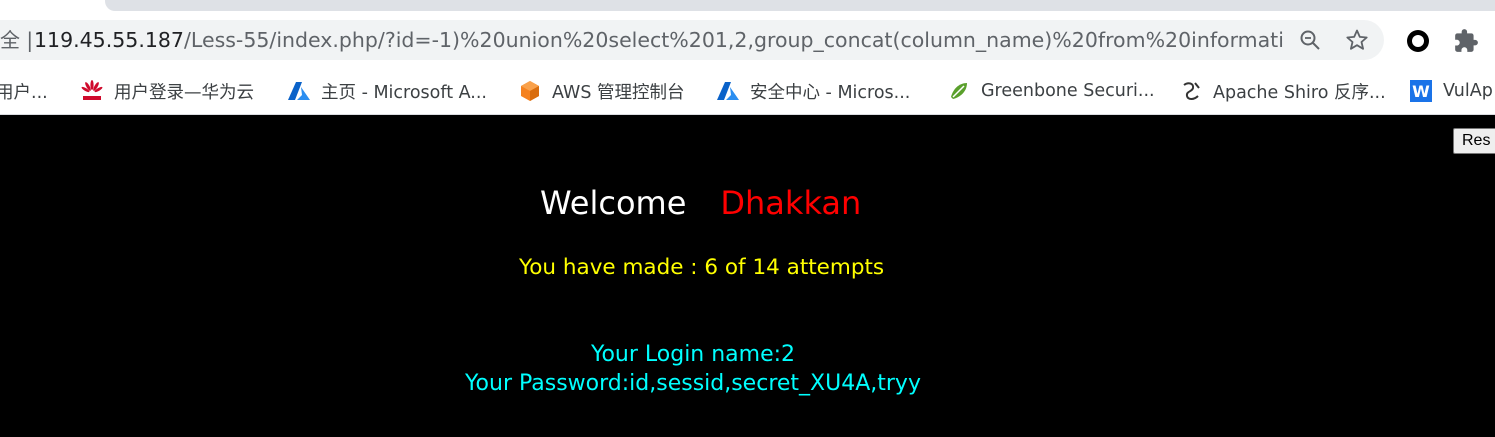 This screenshot has width=1495, height=437. What do you see at coordinates (693, 354) in the screenshot?
I see `login-name-text: Your Login name:2` at bounding box center [693, 354].